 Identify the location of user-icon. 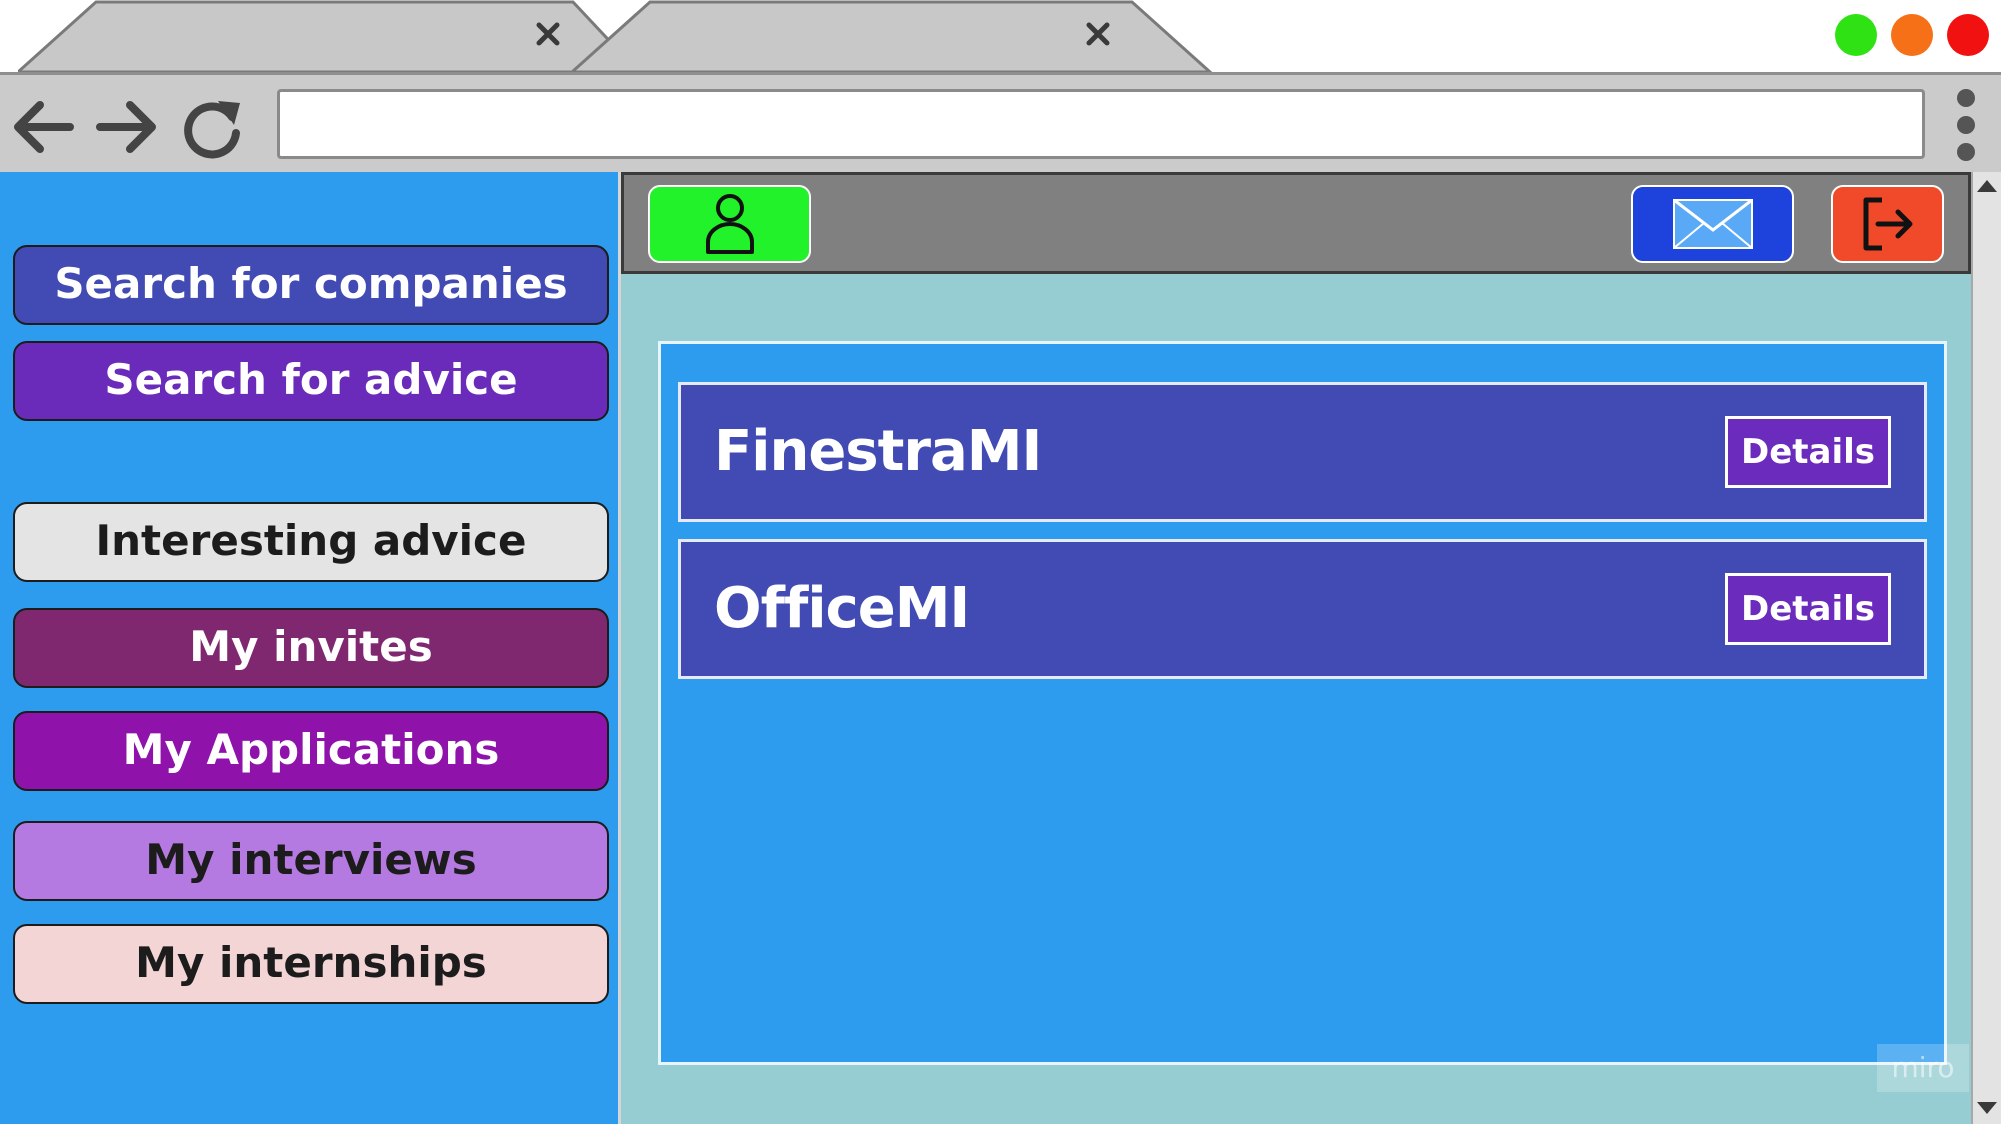
(729, 224).